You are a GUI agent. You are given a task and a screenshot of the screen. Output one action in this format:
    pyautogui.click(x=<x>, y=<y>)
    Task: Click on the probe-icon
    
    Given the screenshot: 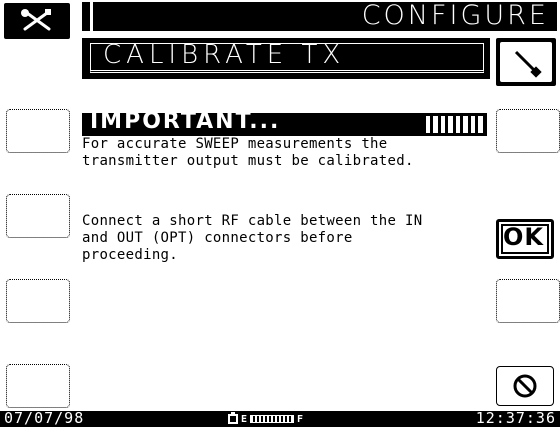 What is the action you would take?
    pyautogui.click(x=528, y=64)
    